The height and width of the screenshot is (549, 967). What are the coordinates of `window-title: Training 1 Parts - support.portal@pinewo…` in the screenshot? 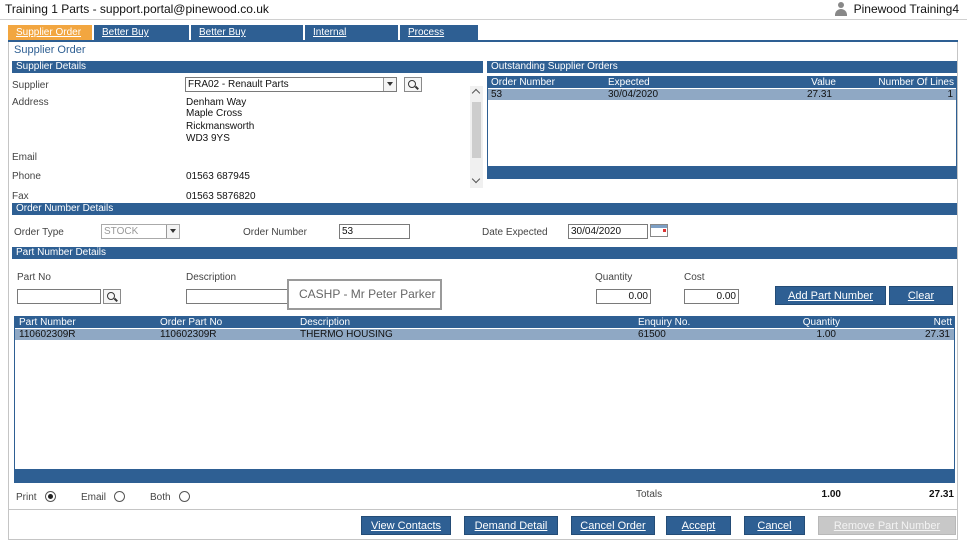 It's located at (137, 9).